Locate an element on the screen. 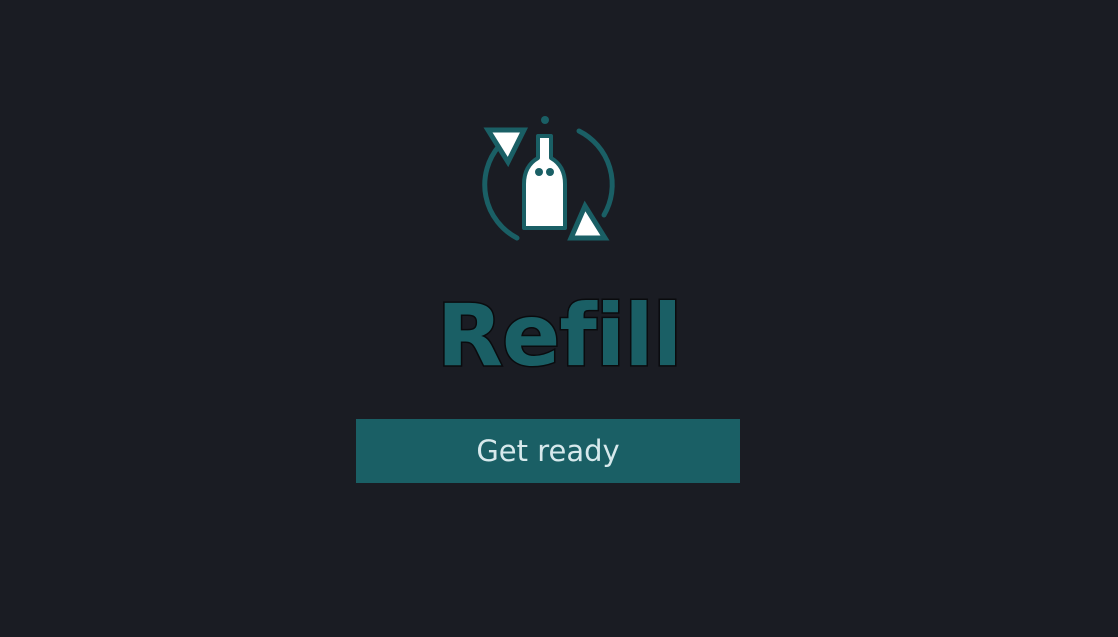 Image resolution: width=1118 pixels, height=637 pixels. refill-bottle-icon is located at coordinates (549, 179).